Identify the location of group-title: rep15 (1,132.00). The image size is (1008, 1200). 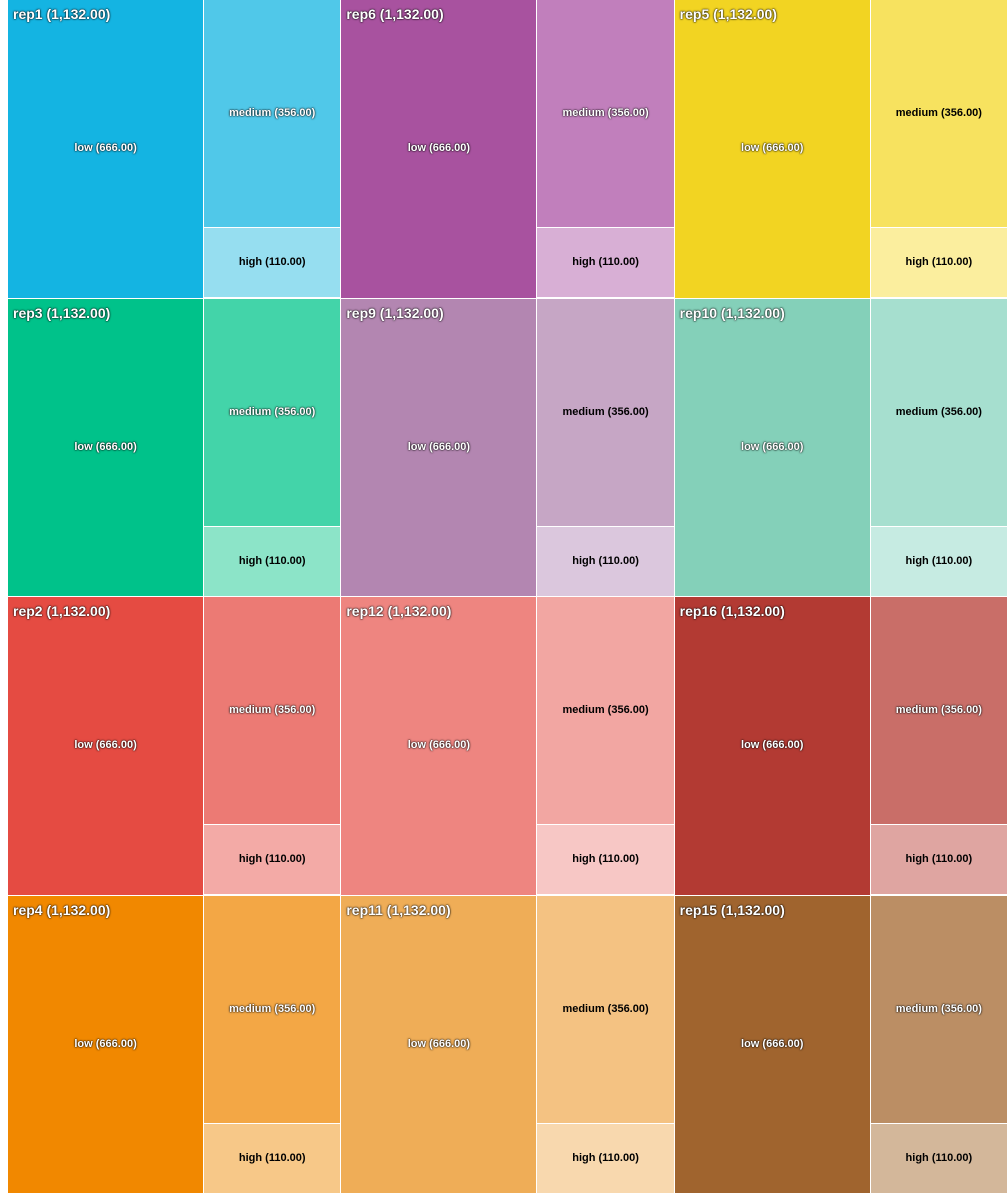
(732, 909).